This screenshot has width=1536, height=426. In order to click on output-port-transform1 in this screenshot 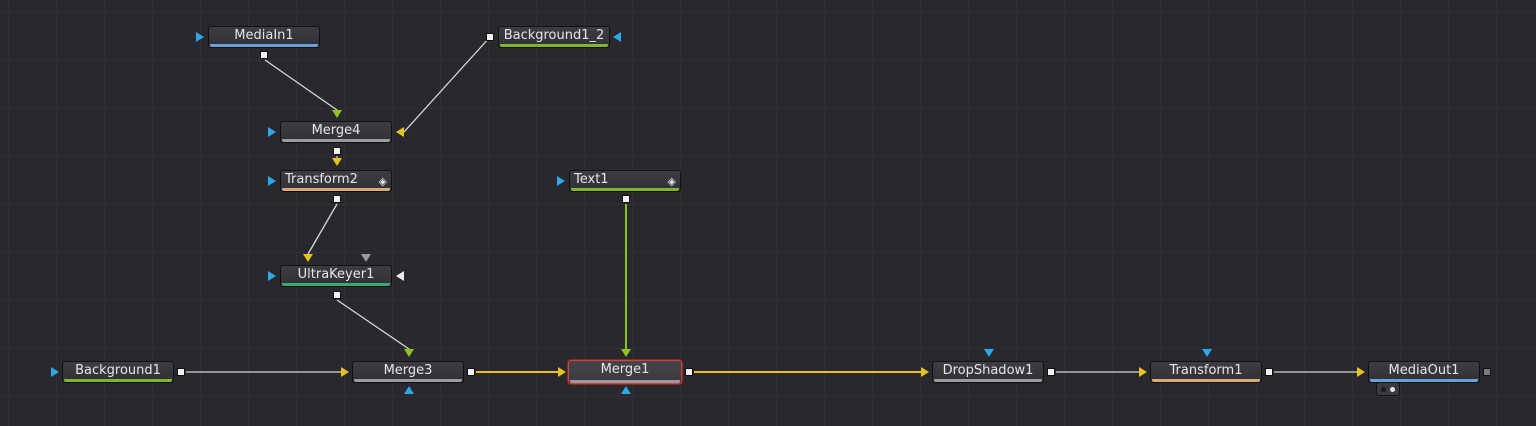, I will do `click(1269, 372)`.